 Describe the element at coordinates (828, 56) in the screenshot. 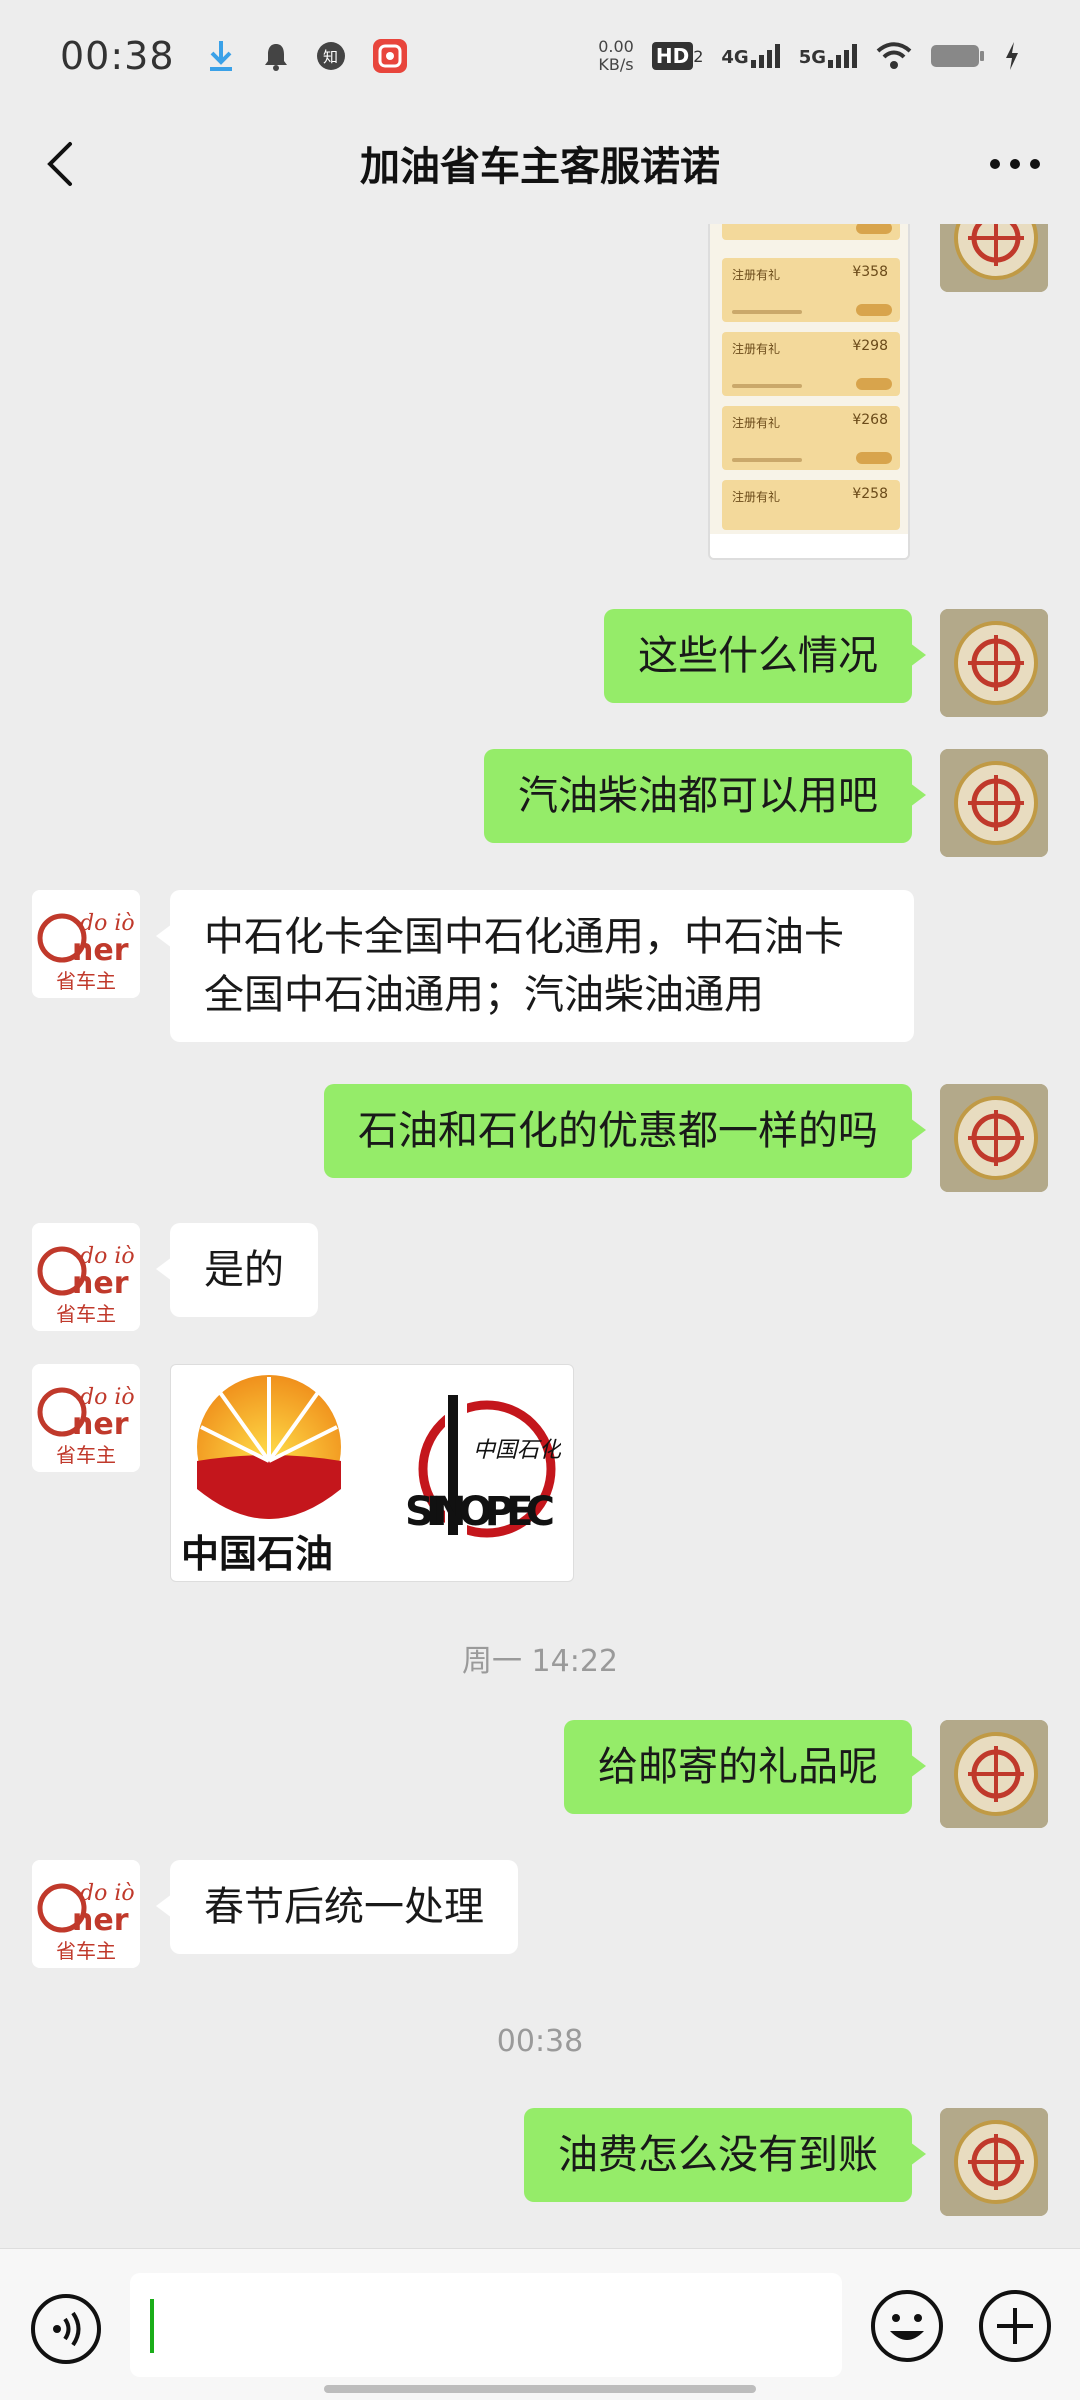

I see `signal-5g-icon: 5G` at that location.